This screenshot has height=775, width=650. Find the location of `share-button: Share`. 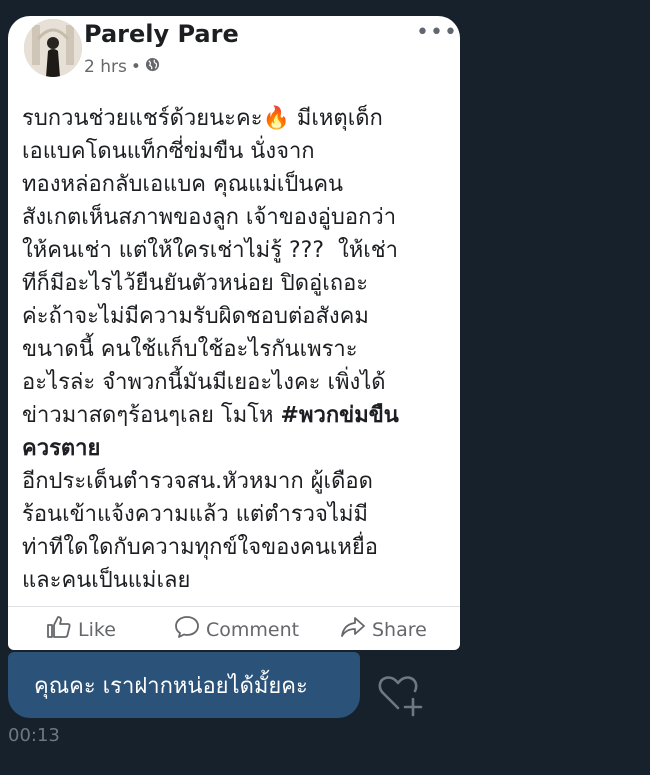

share-button: Share is located at coordinates (383, 629).